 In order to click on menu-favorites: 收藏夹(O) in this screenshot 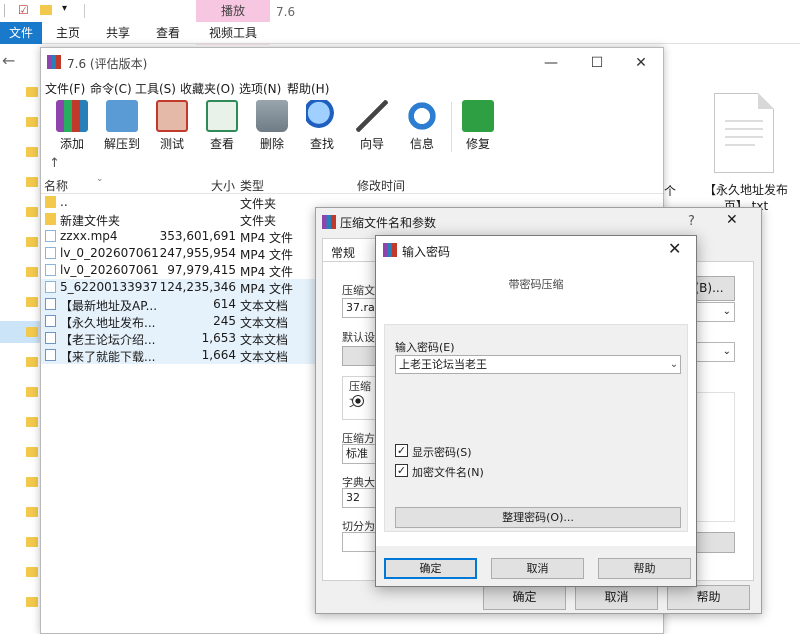, I will do `click(207, 88)`.